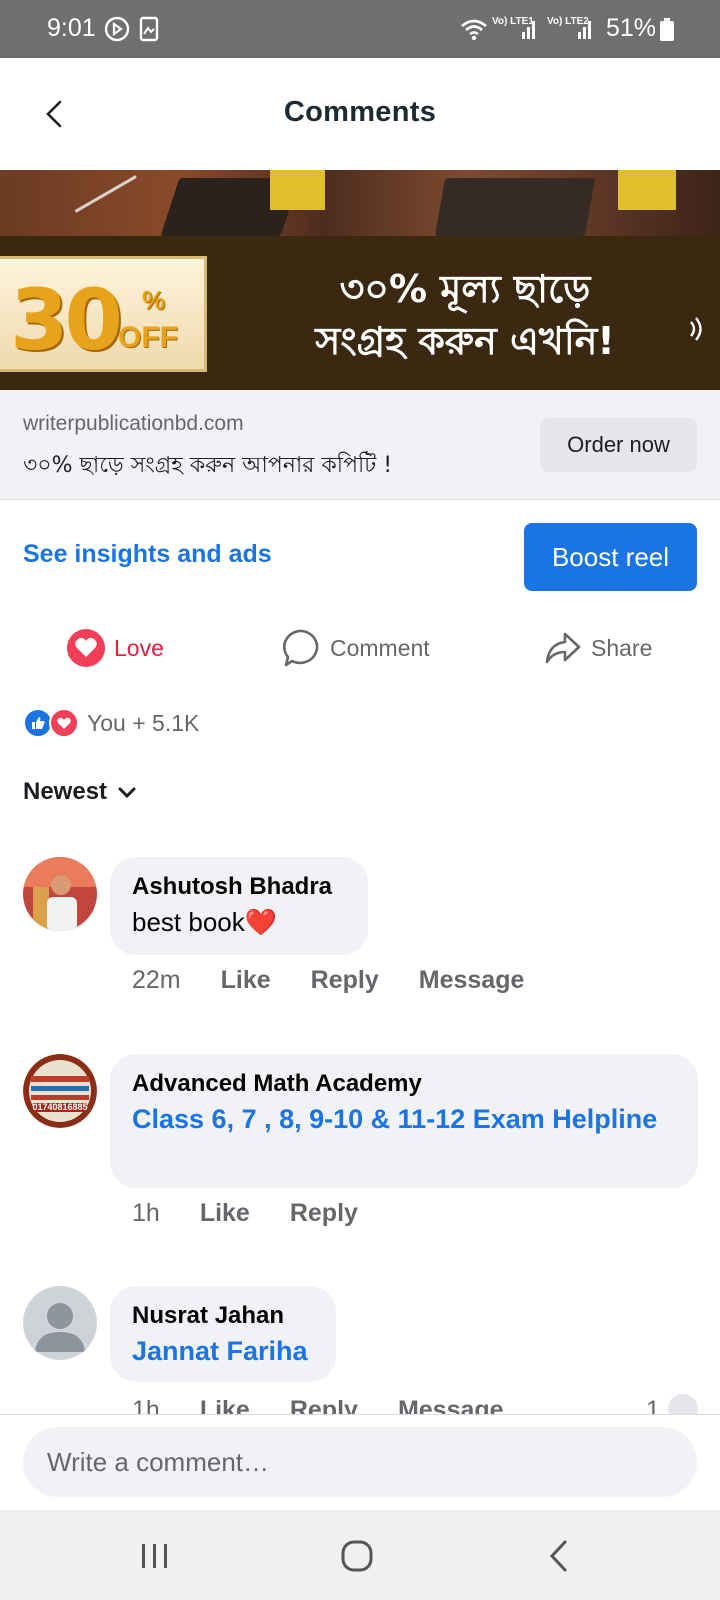 This screenshot has width=720, height=1600. I want to click on page-logo-avatar, so click(60, 1091).